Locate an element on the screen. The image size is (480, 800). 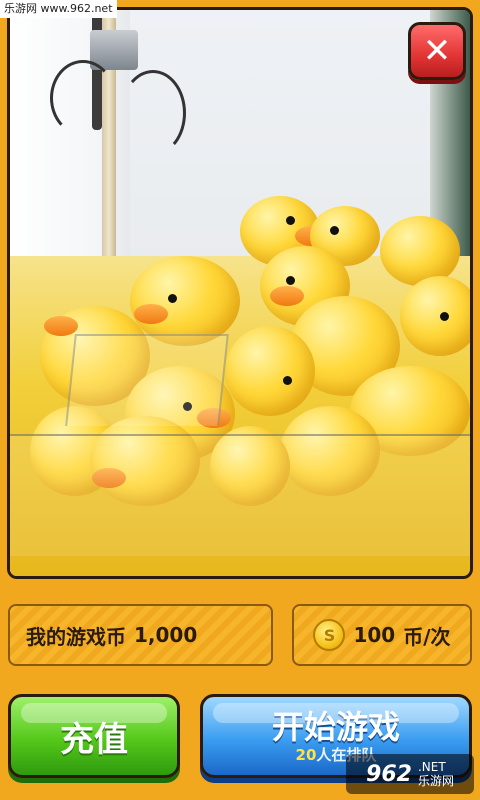
queue-count: 20 is located at coordinates (306, 755).